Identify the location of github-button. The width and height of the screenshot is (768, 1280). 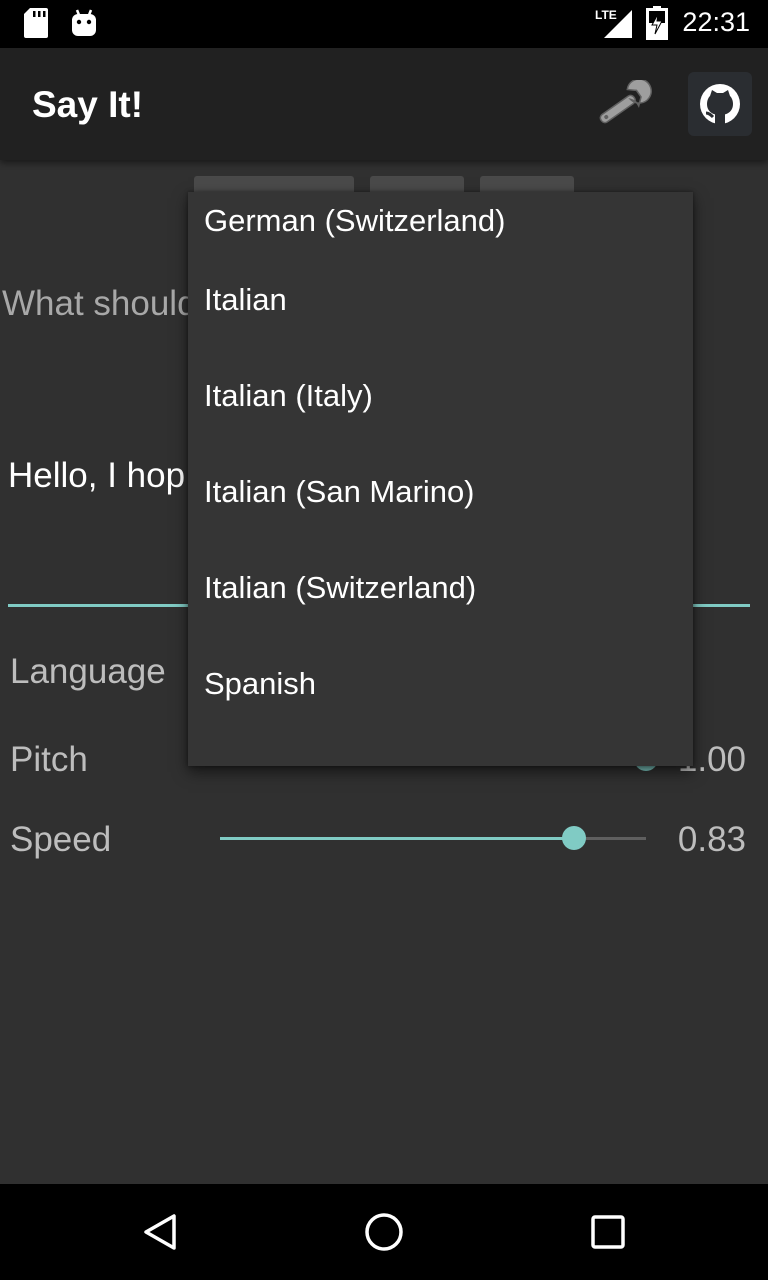
(720, 104).